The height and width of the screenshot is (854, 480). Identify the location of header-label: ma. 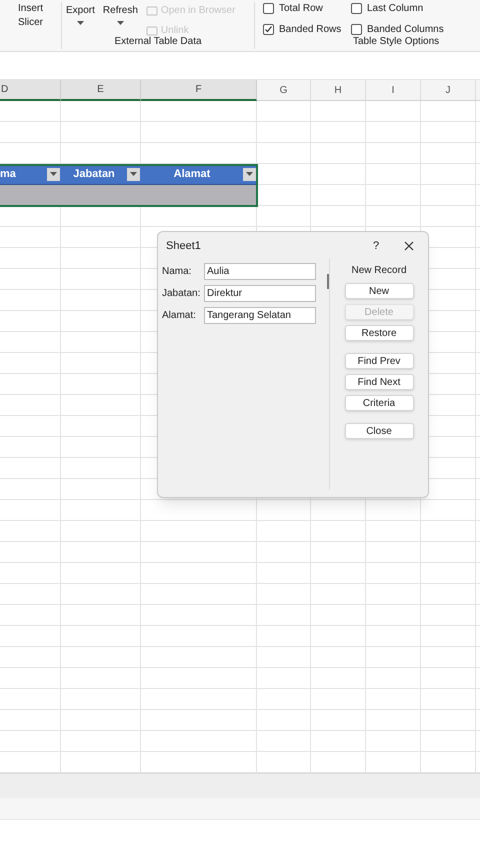
(8, 174).